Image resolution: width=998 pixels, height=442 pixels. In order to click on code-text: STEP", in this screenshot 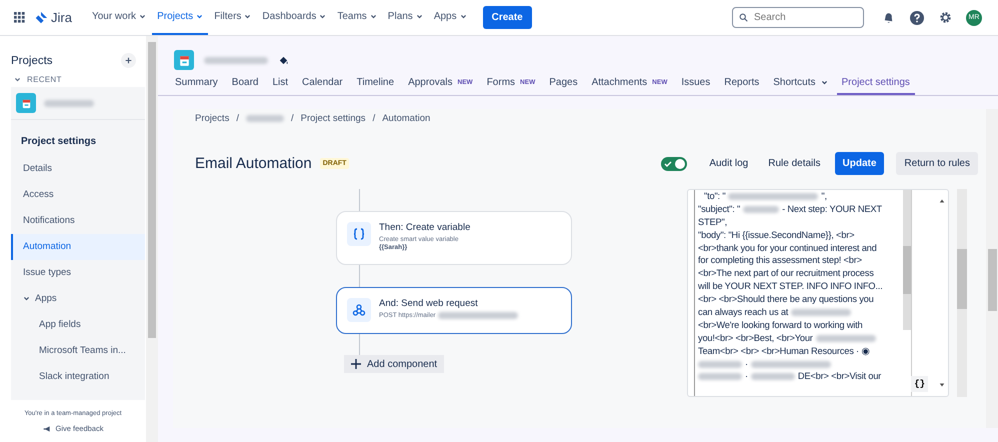, I will do `click(712, 222)`.